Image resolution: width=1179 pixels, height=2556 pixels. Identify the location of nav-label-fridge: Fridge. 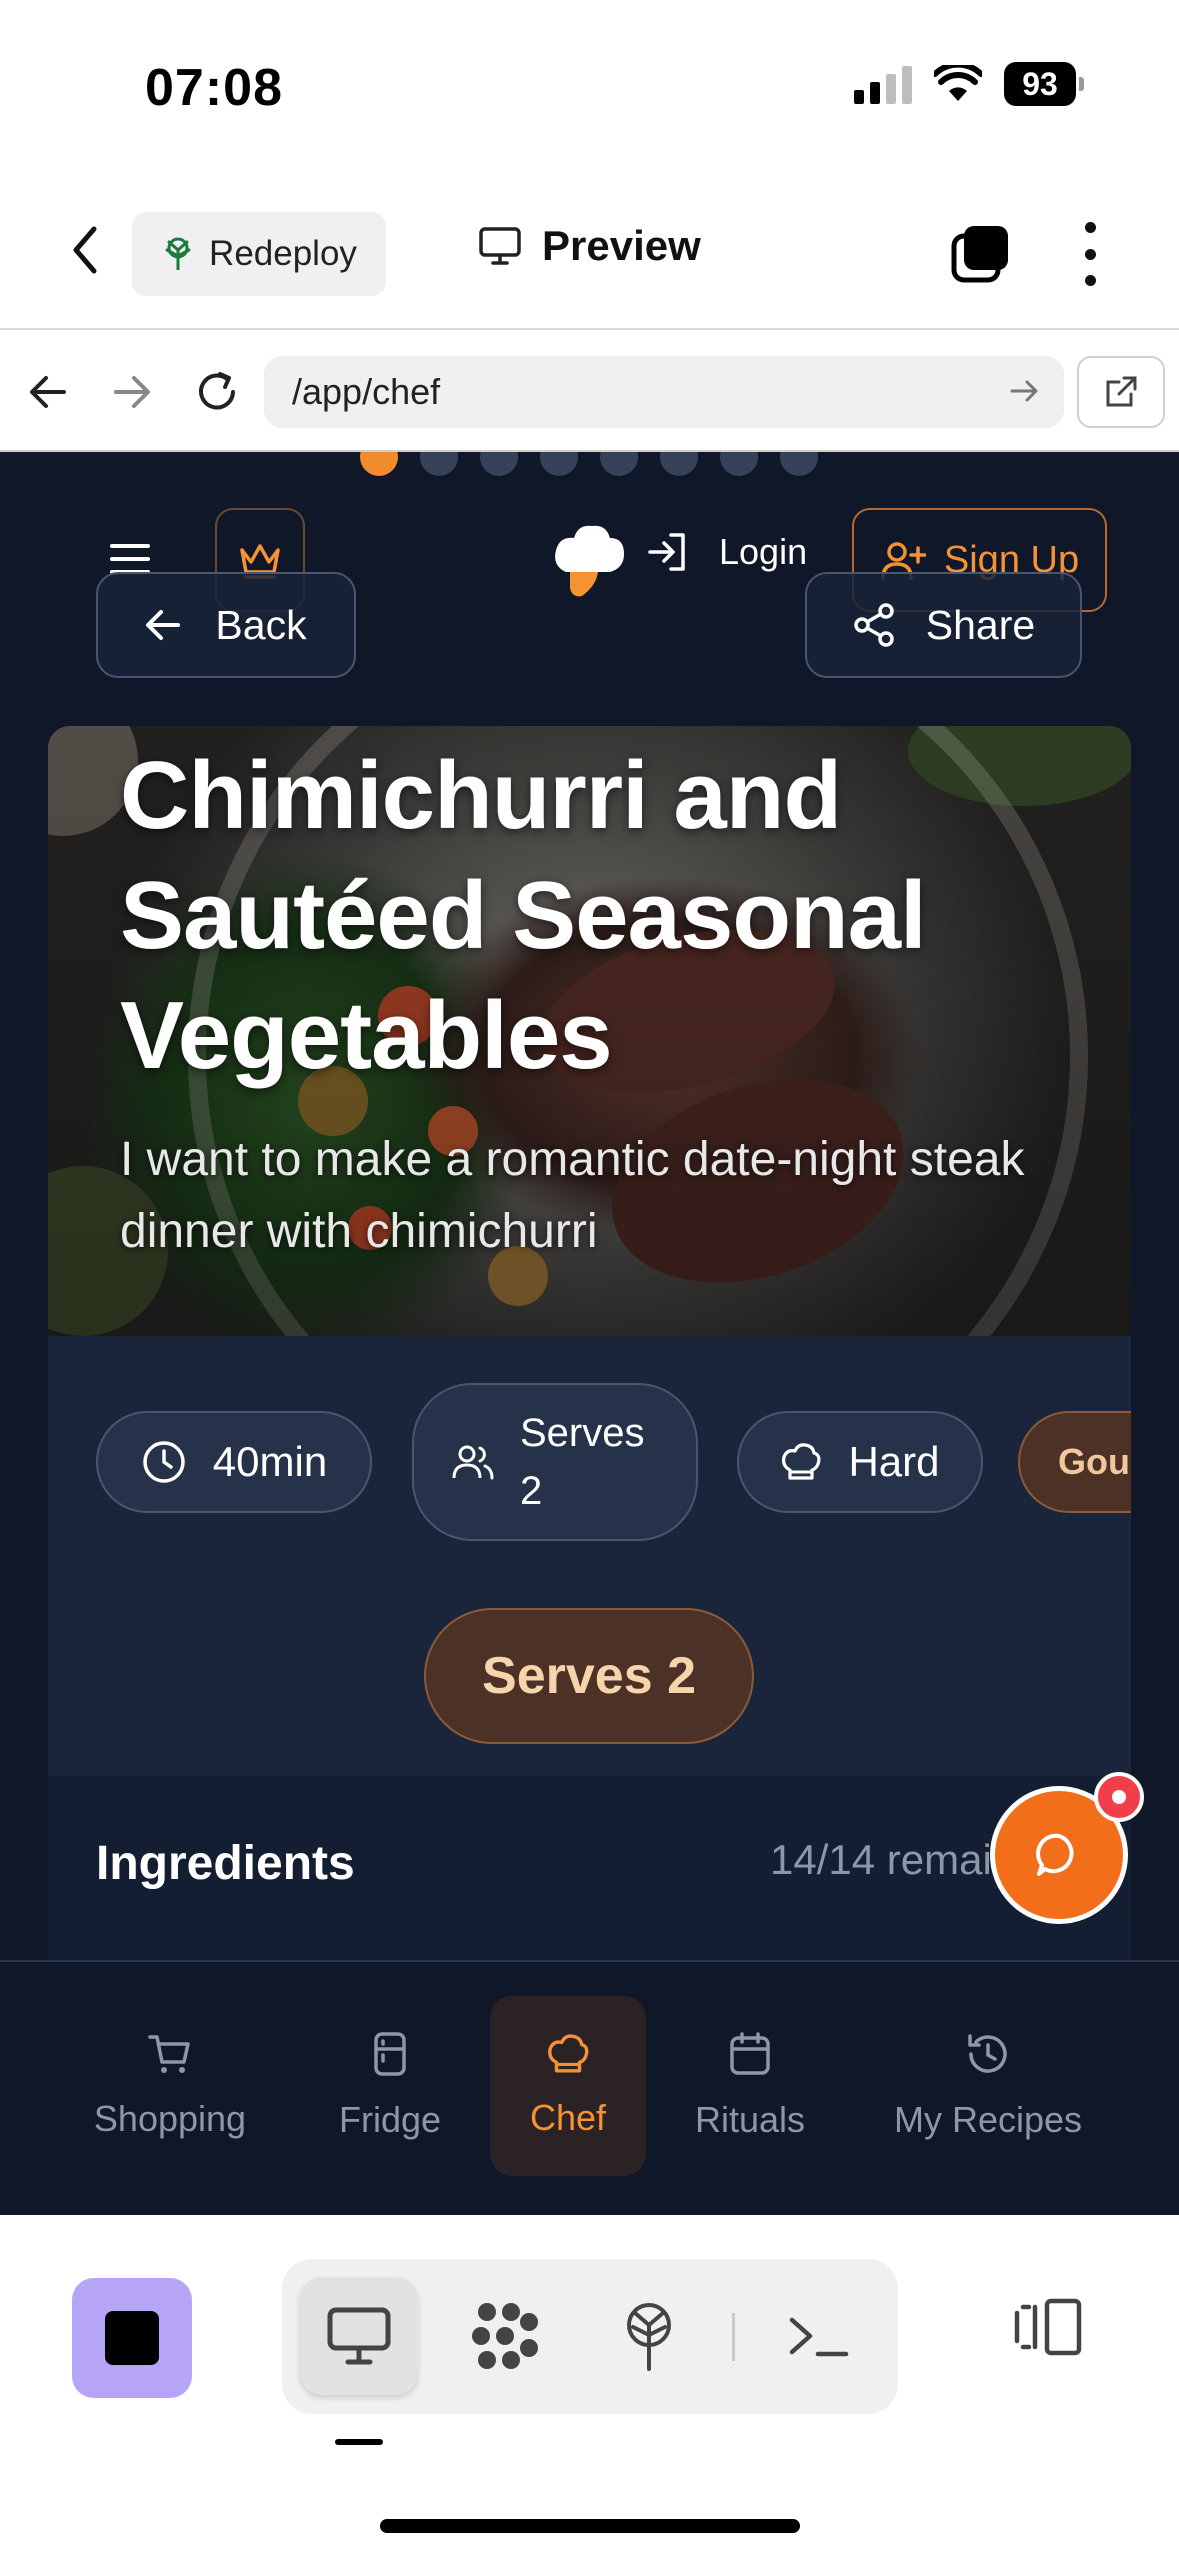
(390, 2119).